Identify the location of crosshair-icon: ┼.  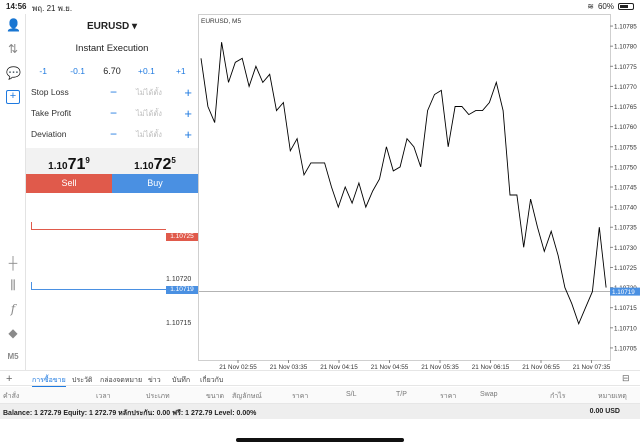
(13, 263).